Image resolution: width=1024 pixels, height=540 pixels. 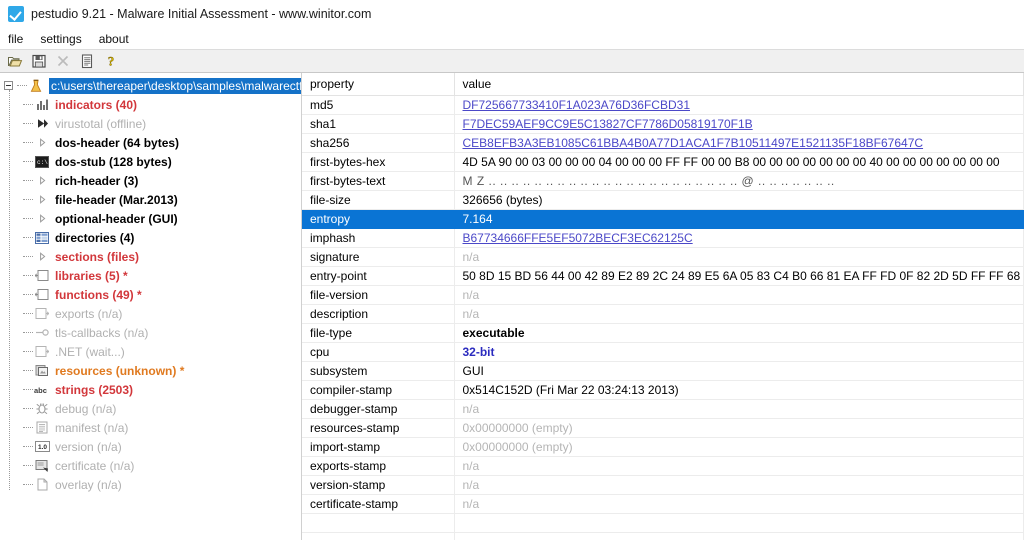 I want to click on sidebar-item-libraries: libraries (5) *, so click(x=150, y=275).